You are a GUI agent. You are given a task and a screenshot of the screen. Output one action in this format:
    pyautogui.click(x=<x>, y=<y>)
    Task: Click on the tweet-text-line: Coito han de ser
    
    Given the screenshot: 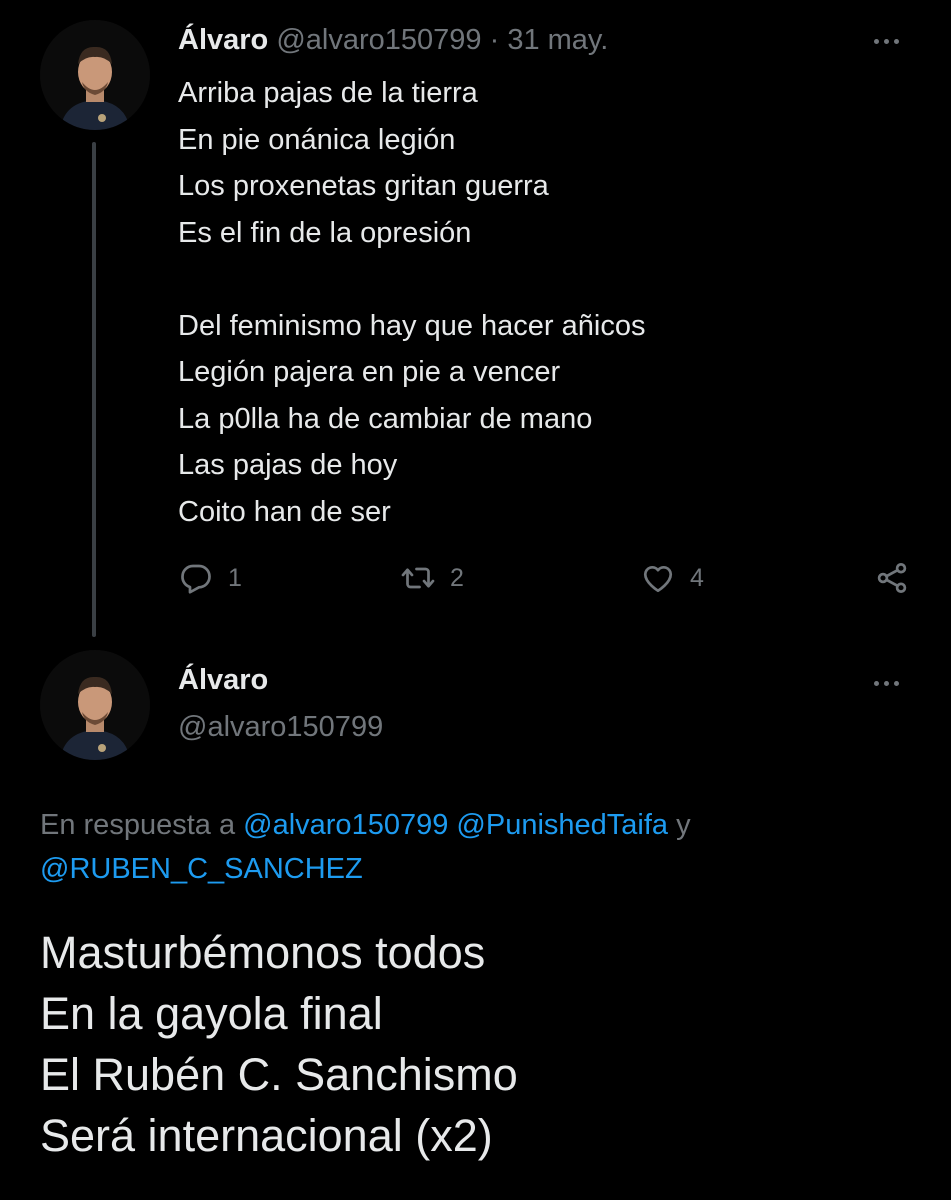 What is the action you would take?
    pyautogui.click(x=284, y=511)
    